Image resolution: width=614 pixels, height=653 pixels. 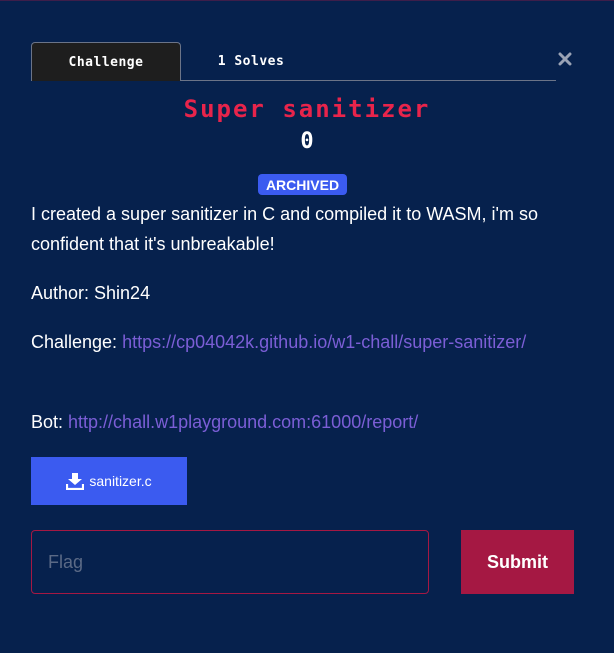 I want to click on status-badge: ARCHIVED, so click(x=302, y=184).